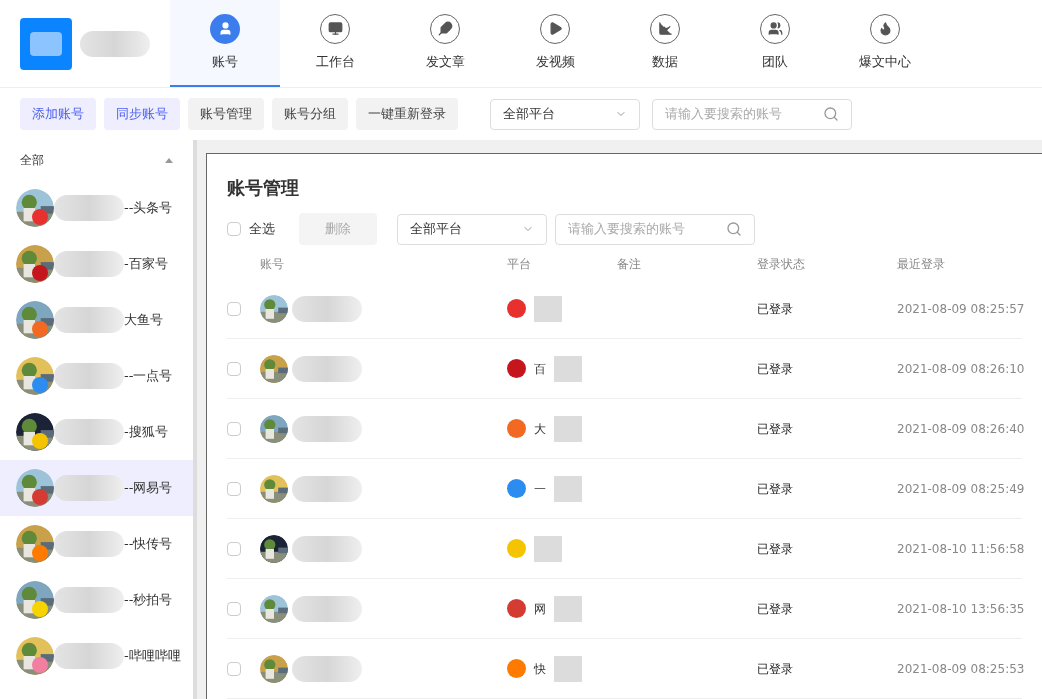  Describe the element at coordinates (148, 208) in the screenshot. I see `account-name: --头条号` at that location.